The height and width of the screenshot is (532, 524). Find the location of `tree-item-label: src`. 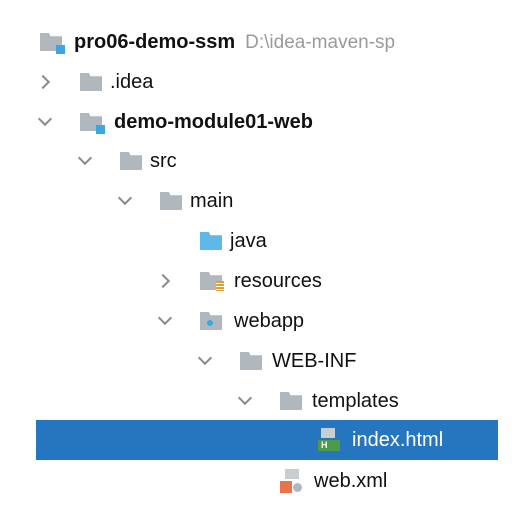

tree-item-label: src is located at coordinates (163, 160).